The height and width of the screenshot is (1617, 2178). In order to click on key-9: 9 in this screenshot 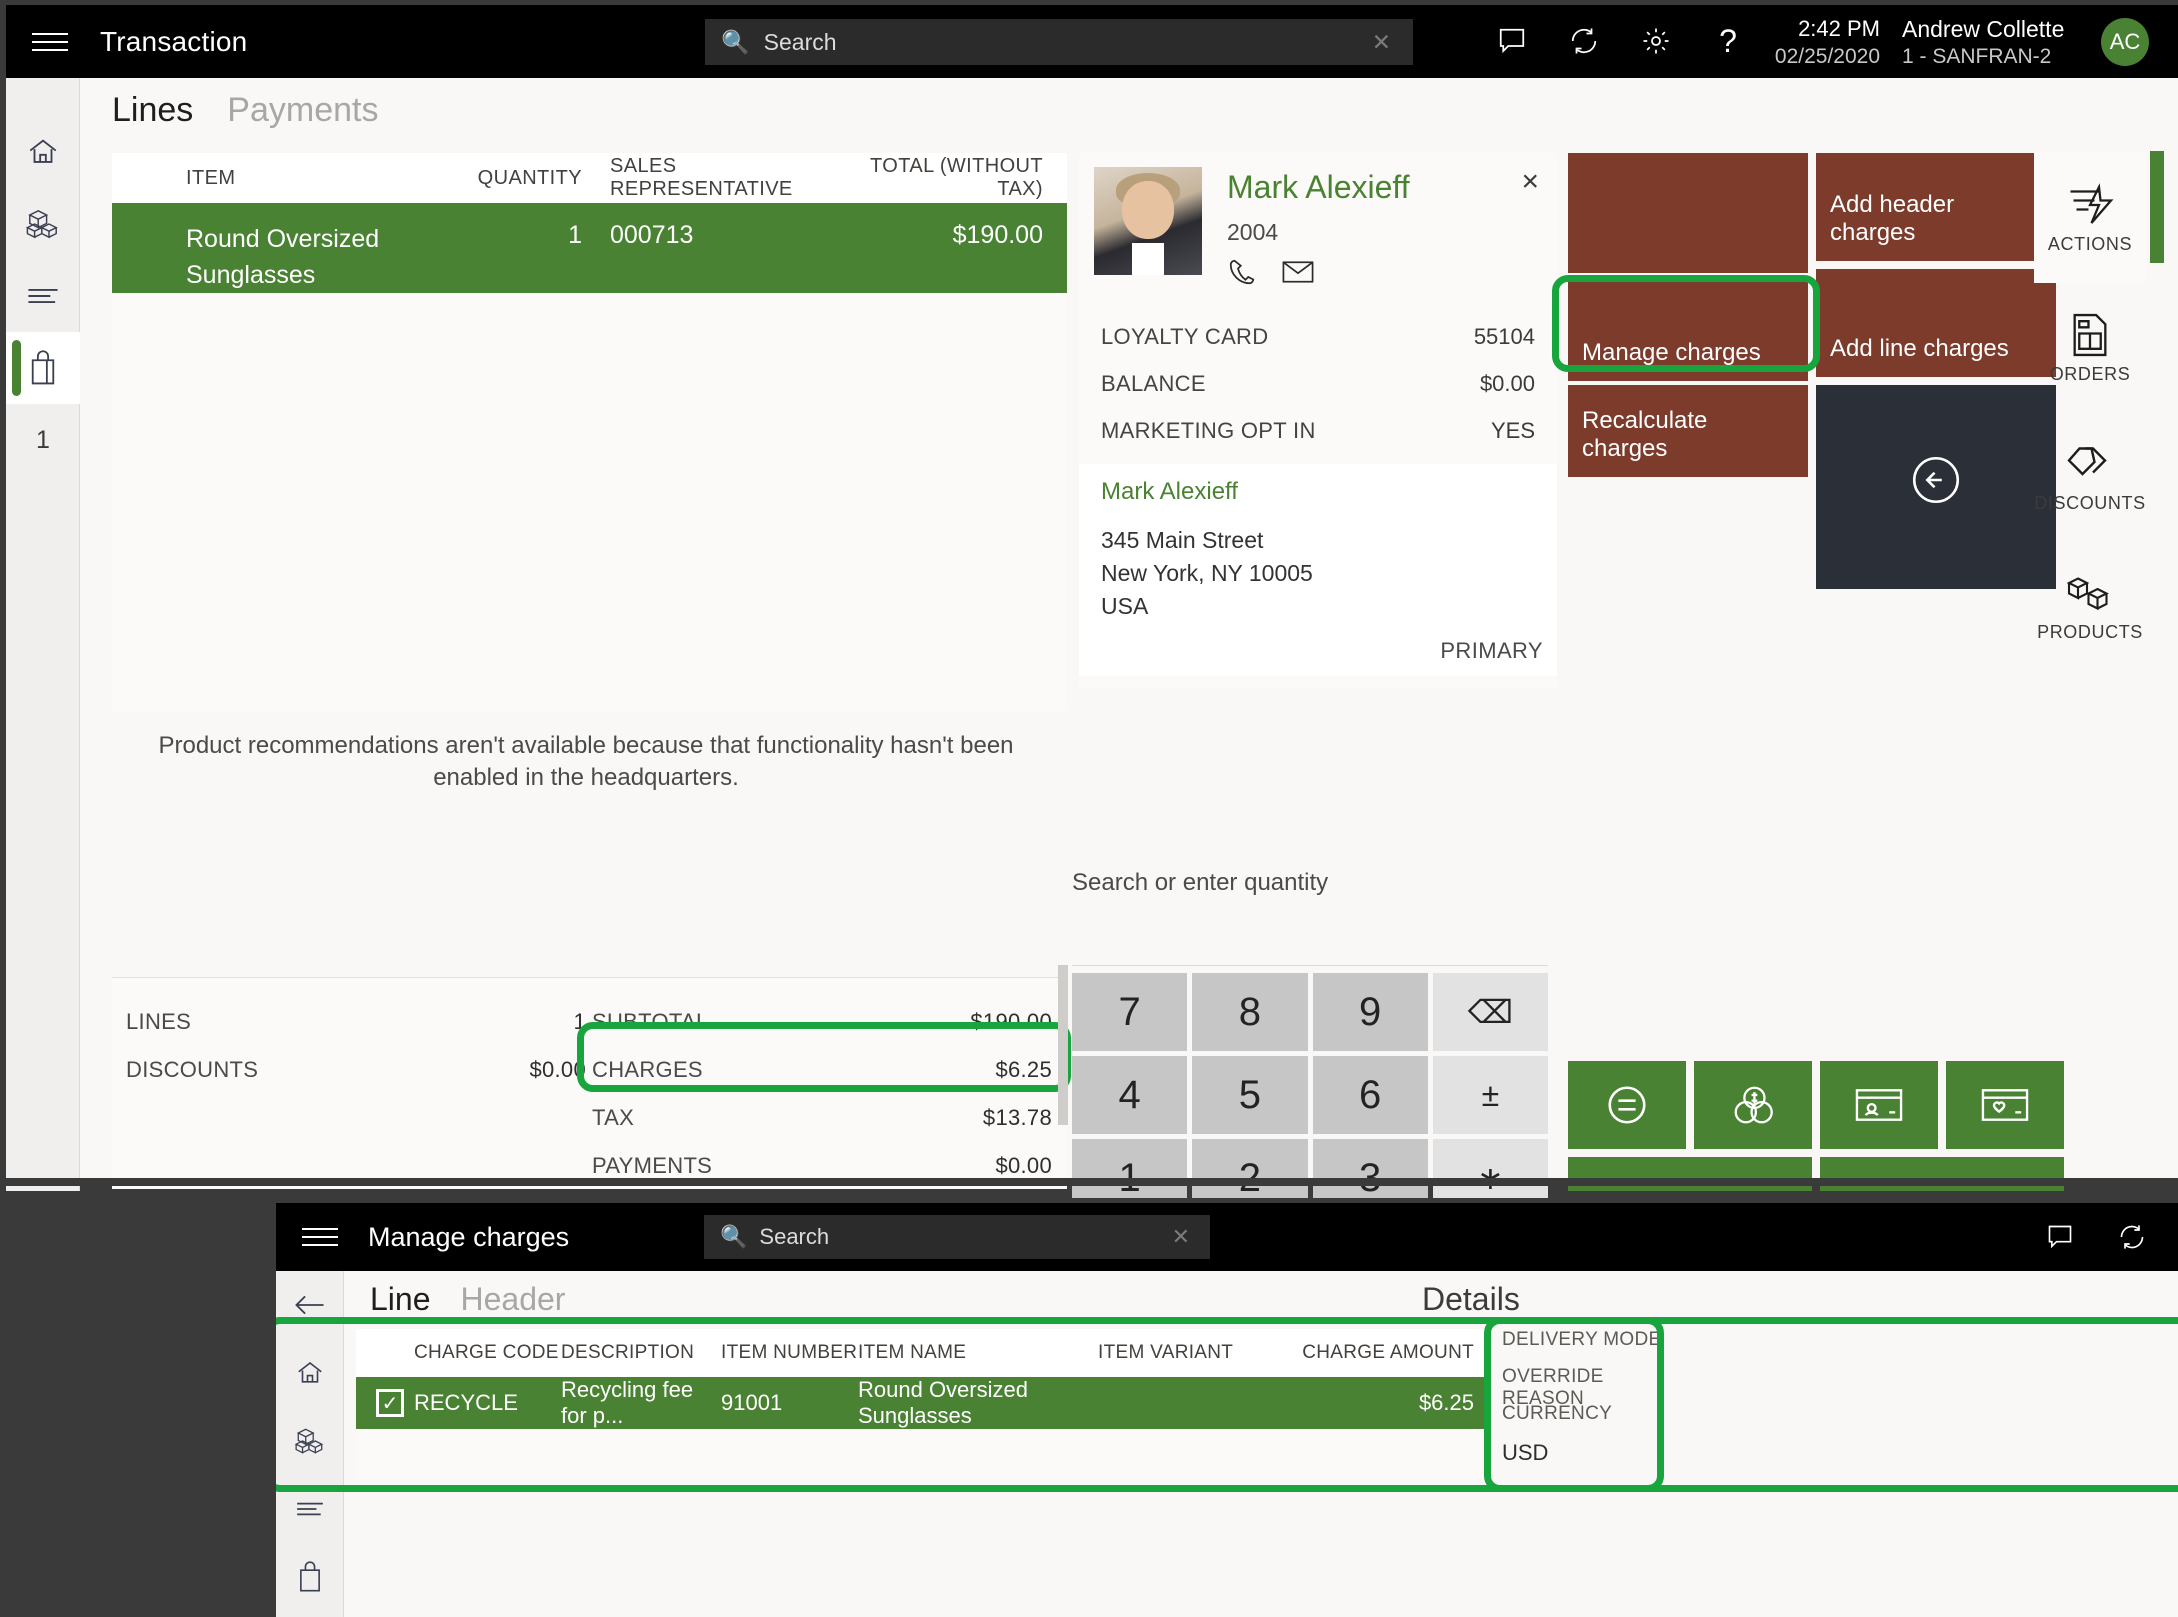, I will do `click(1370, 1012)`.